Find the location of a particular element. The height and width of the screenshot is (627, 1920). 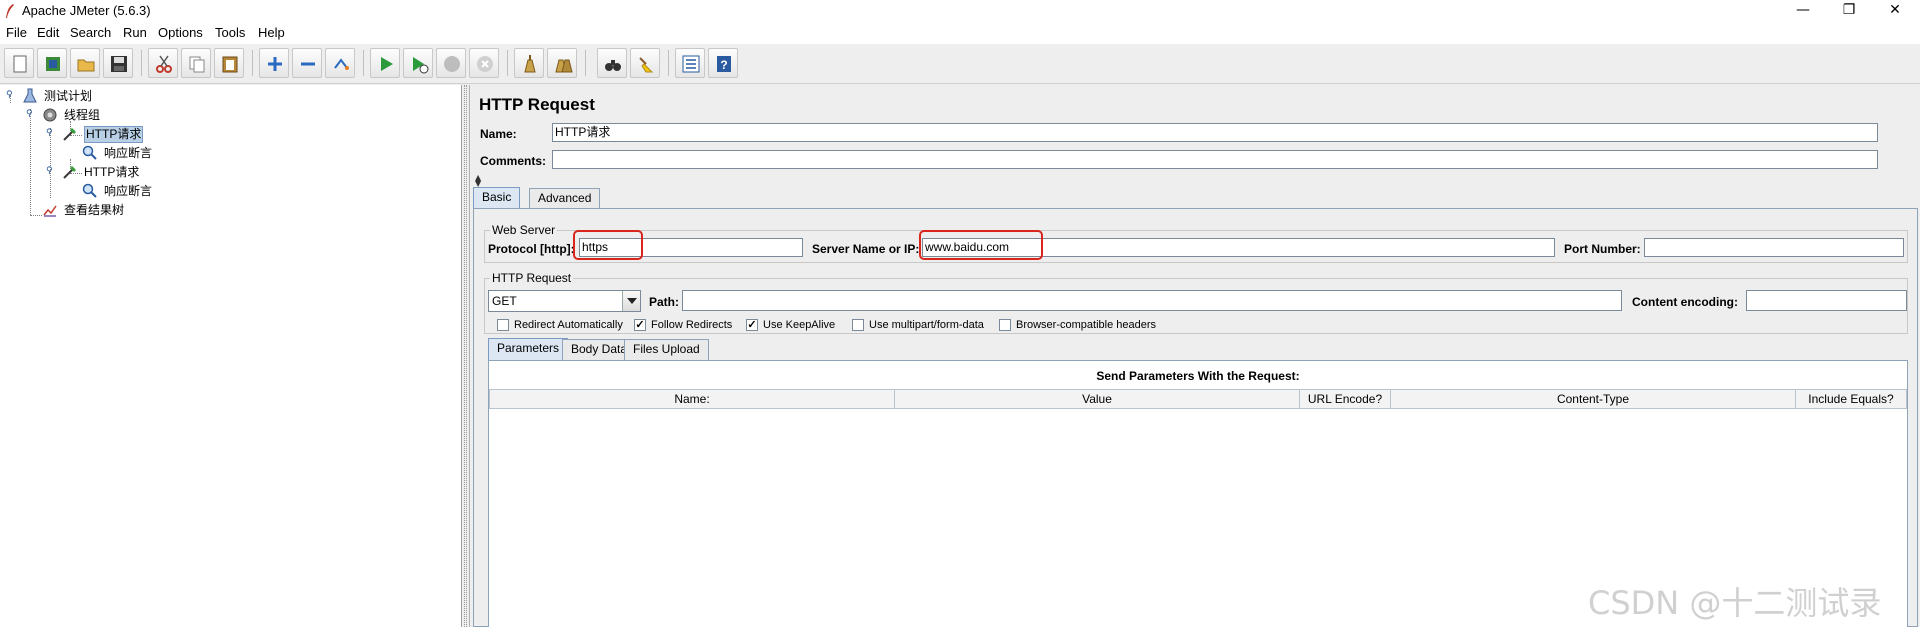

templates-icon is located at coordinates (53, 64).